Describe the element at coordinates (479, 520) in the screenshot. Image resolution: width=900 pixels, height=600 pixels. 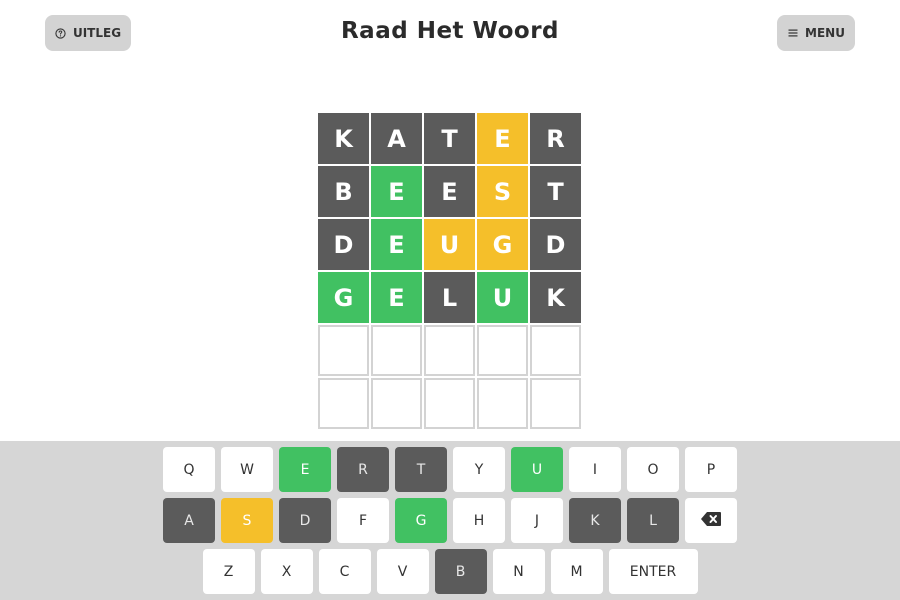
I see `key-h: H` at that location.